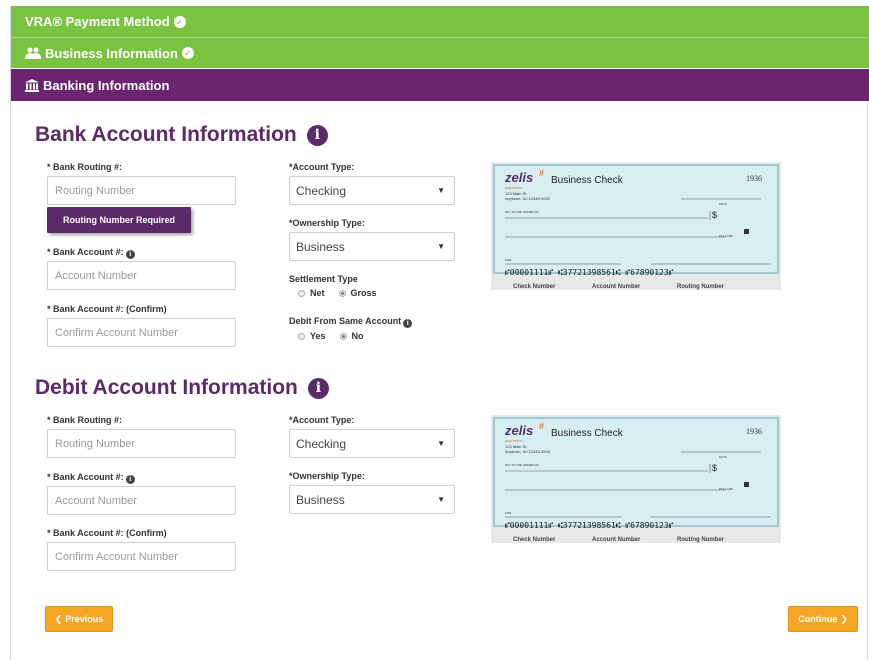 The width and height of the screenshot is (869, 660). I want to click on bank-account-input: Account Number, so click(141, 275).